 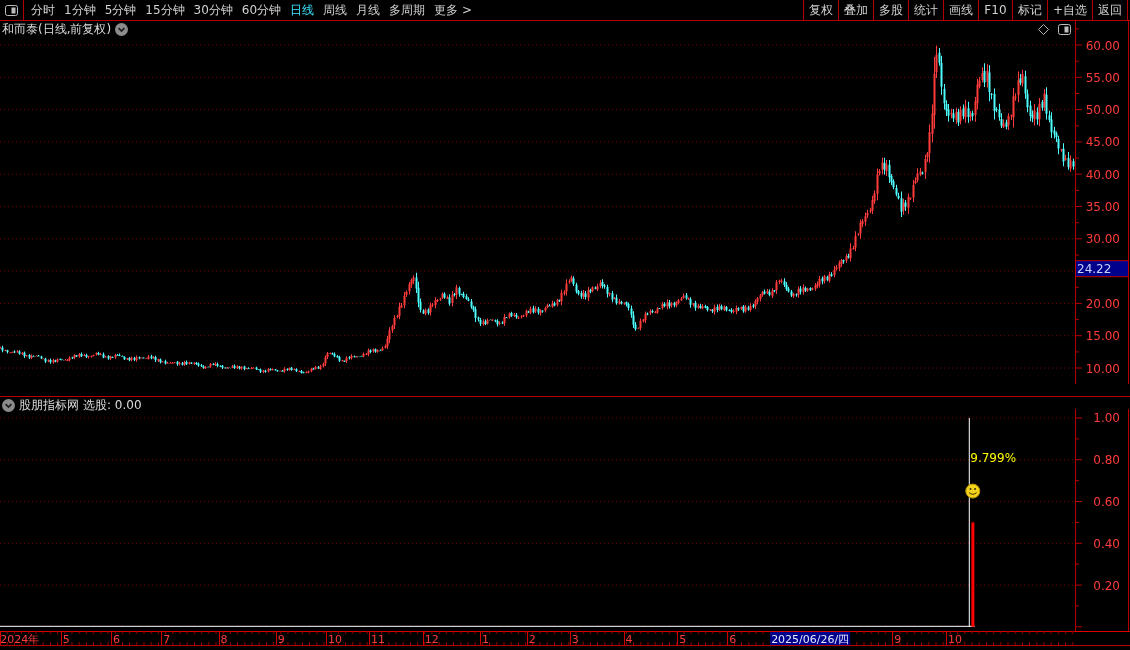 I want to click on axis-label: 0.40, so click(x=1106, y=543).